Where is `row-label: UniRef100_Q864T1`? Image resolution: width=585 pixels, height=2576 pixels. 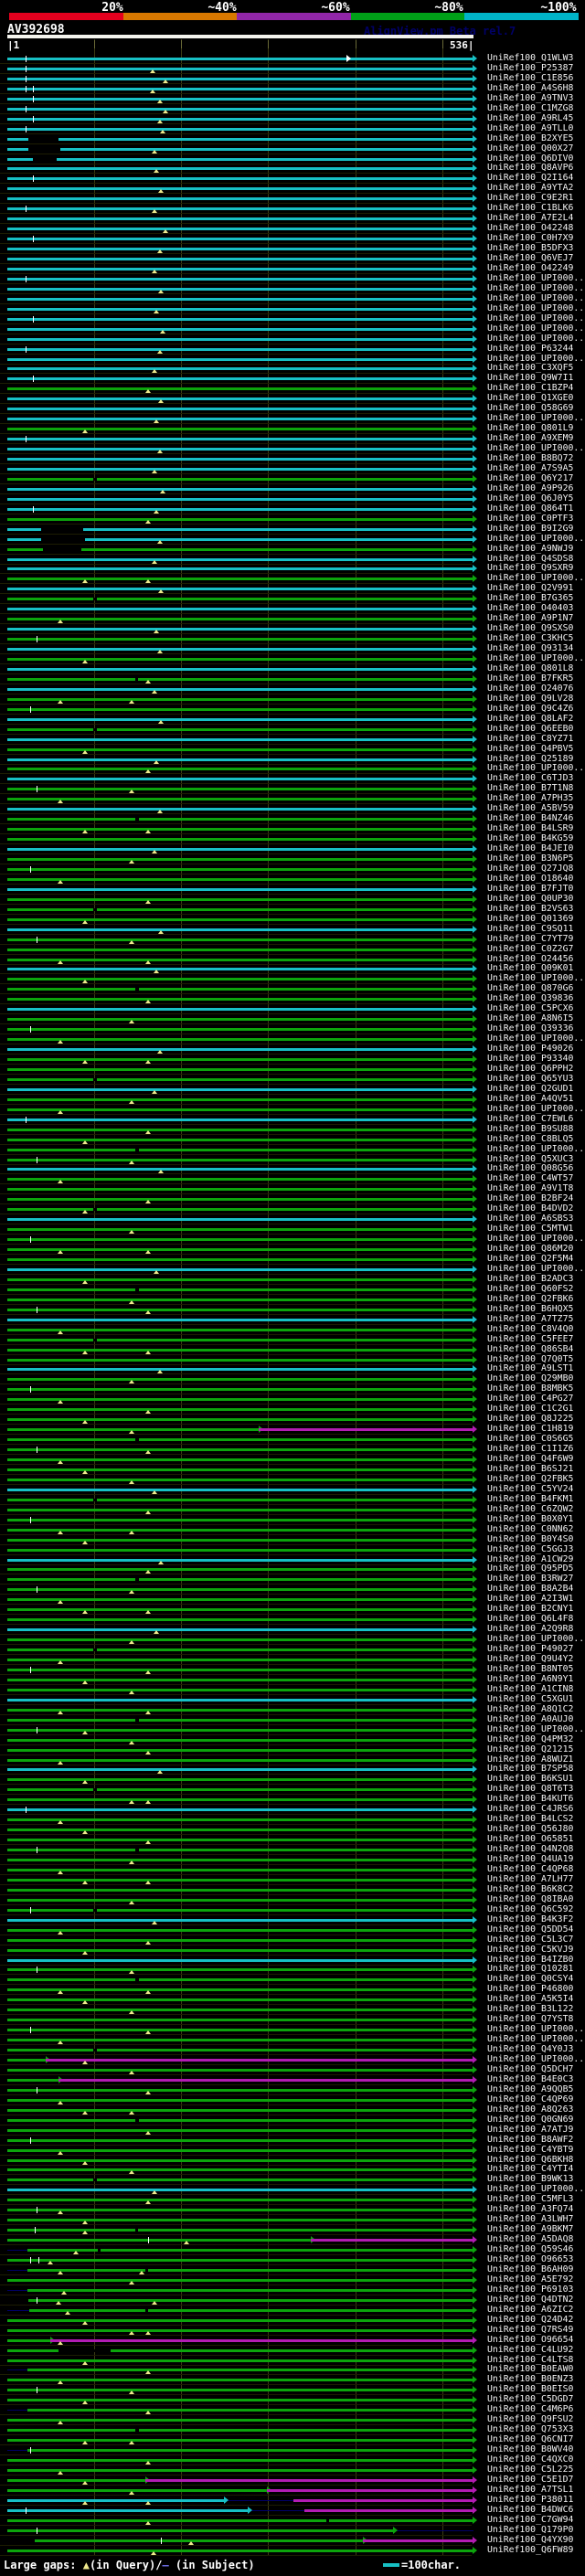 row-label: UniRef100_Q864T1 is located at coordinates (530, 509).